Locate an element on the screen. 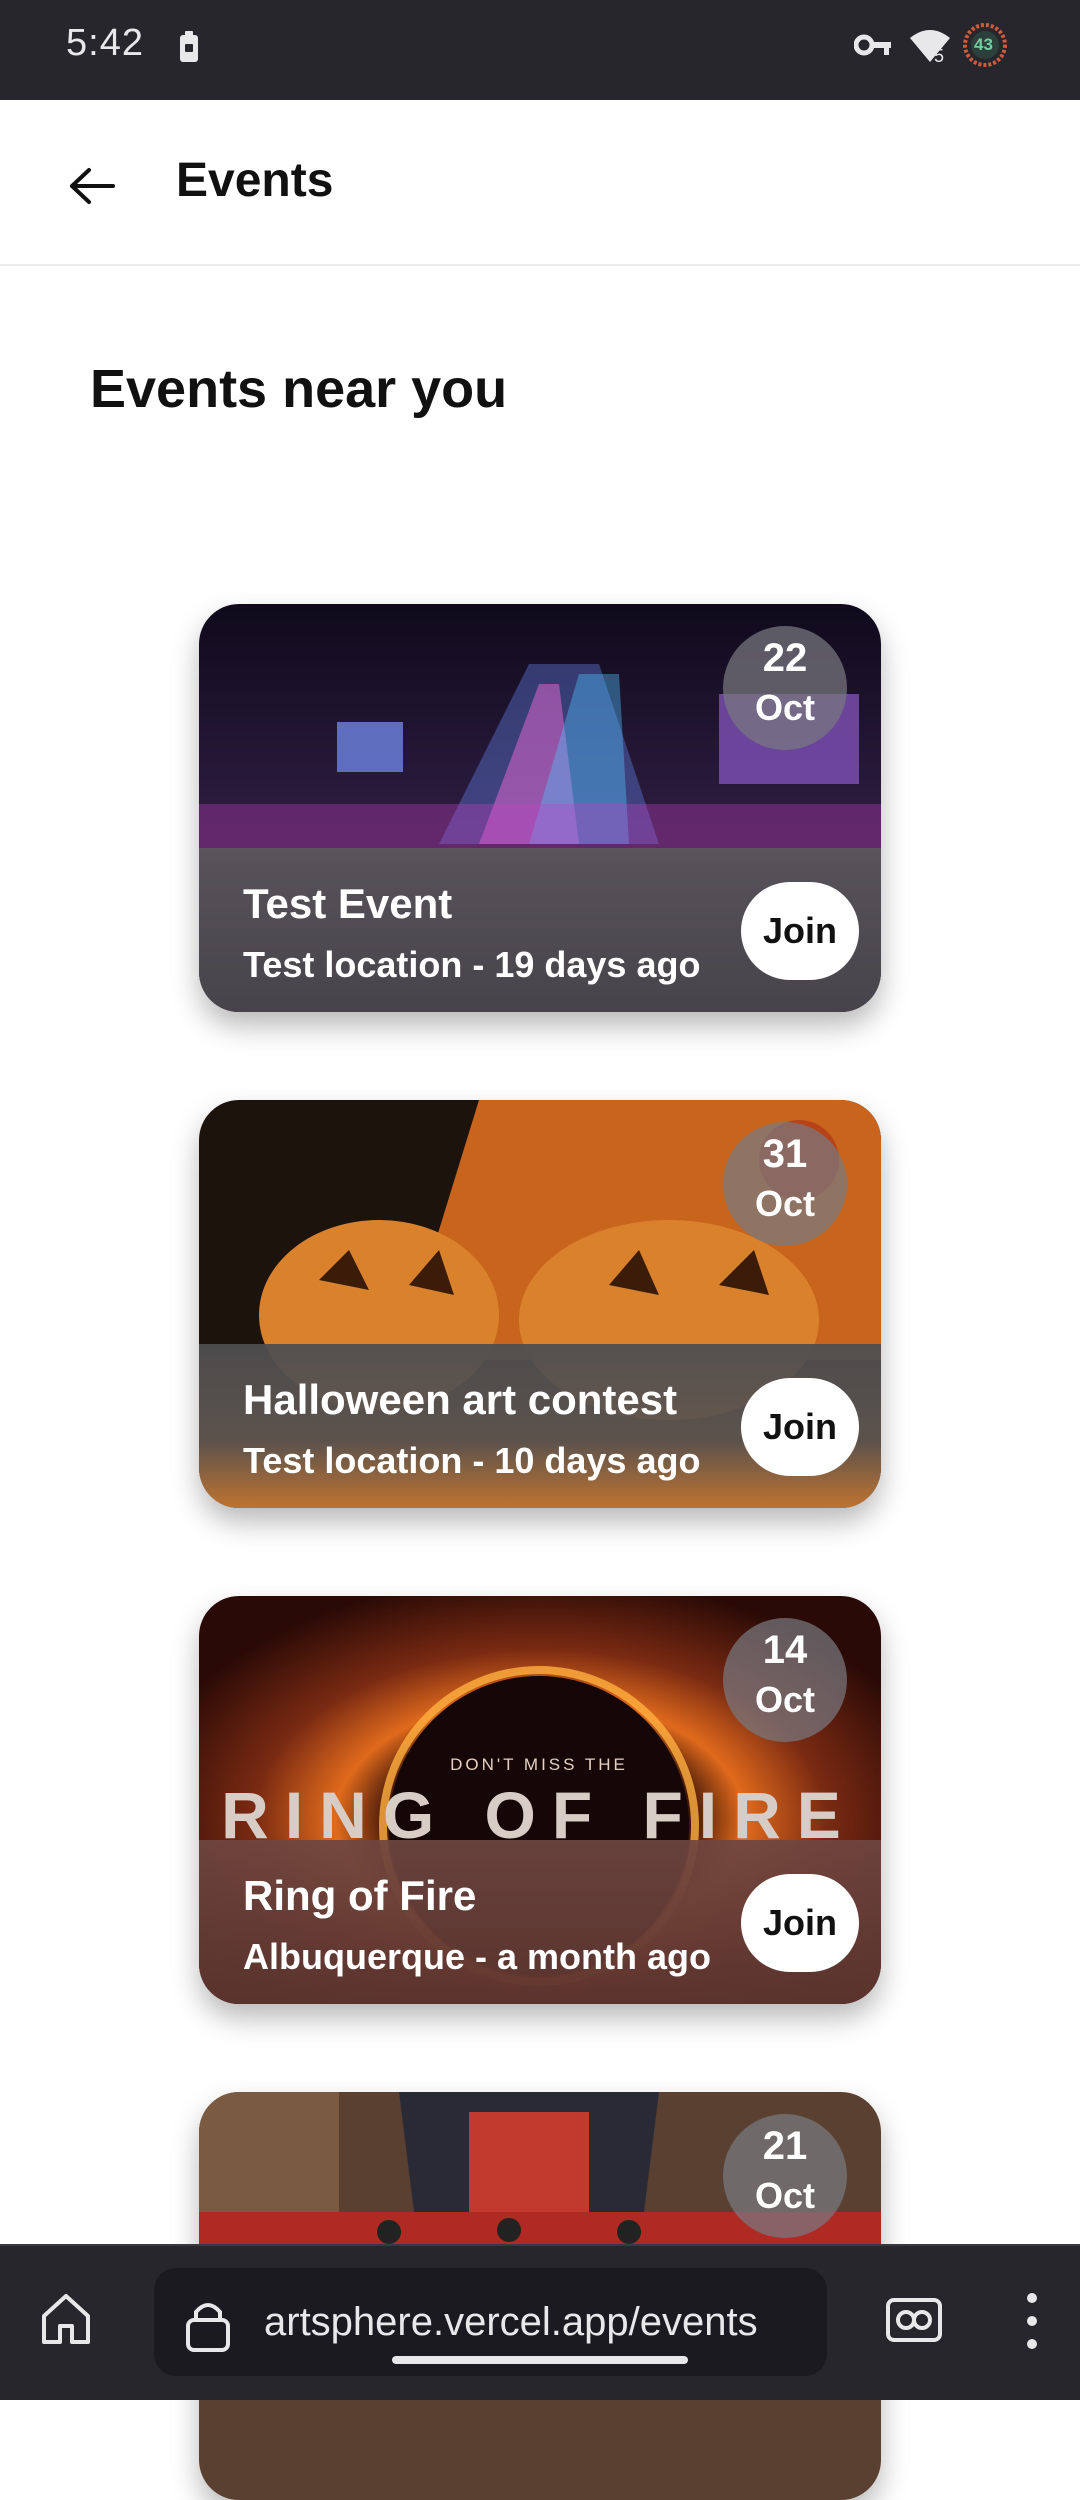 The image size is (1080, 2500). status-bar: 5:42 5 43 is located at coordinates (540, 50).